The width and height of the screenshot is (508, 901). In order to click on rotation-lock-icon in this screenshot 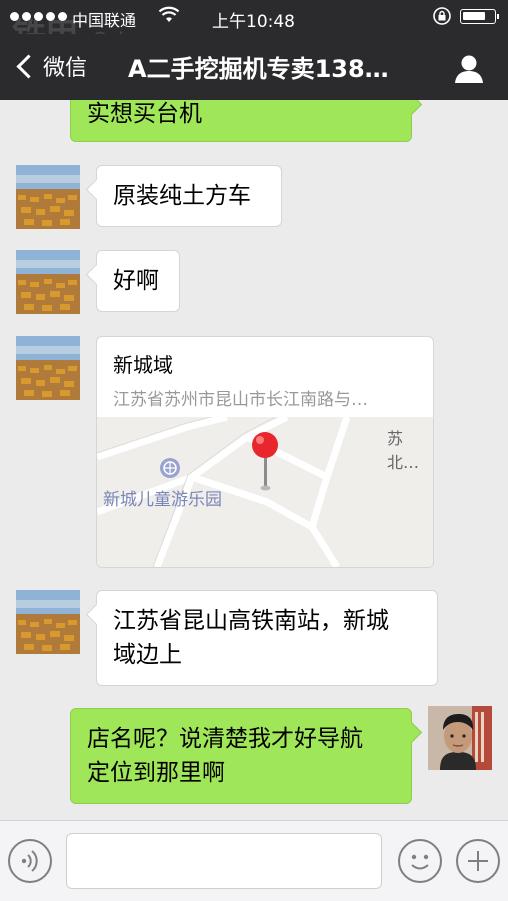, I will do `click(442, 16)`.